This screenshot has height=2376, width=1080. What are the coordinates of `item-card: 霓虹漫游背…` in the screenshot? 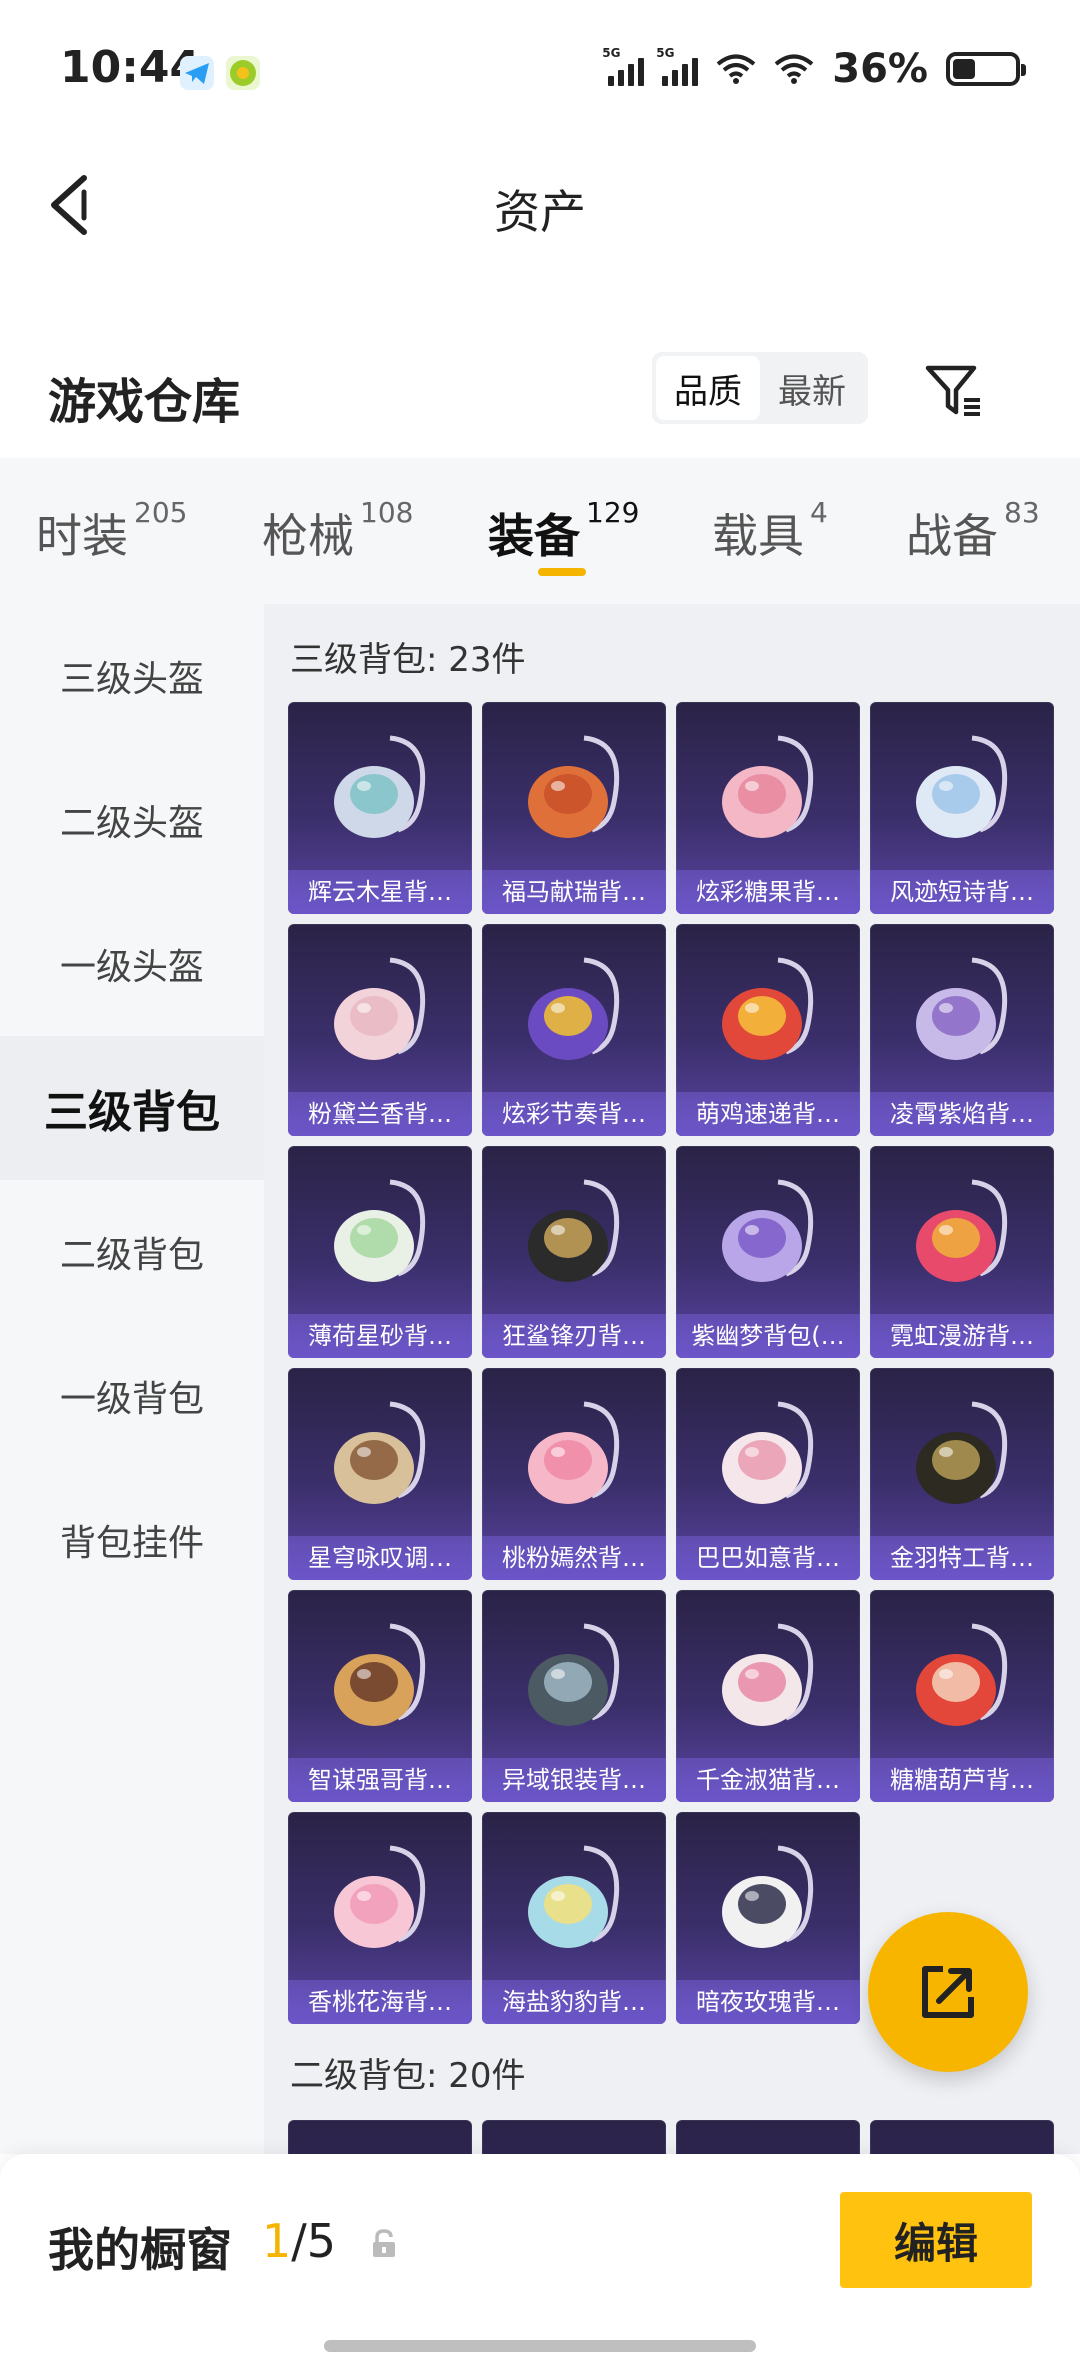 It's located at (962, 1252).